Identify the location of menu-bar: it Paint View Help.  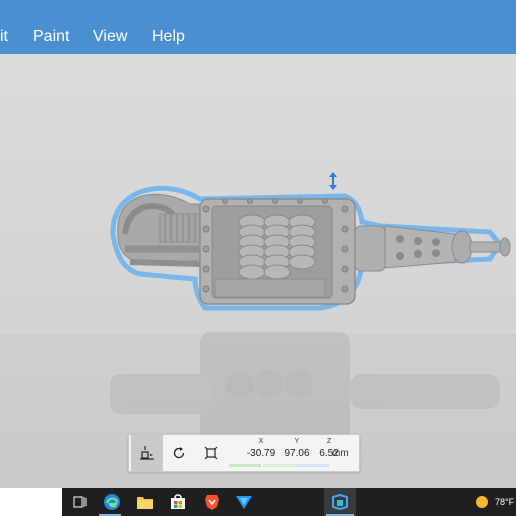
(258, 27).